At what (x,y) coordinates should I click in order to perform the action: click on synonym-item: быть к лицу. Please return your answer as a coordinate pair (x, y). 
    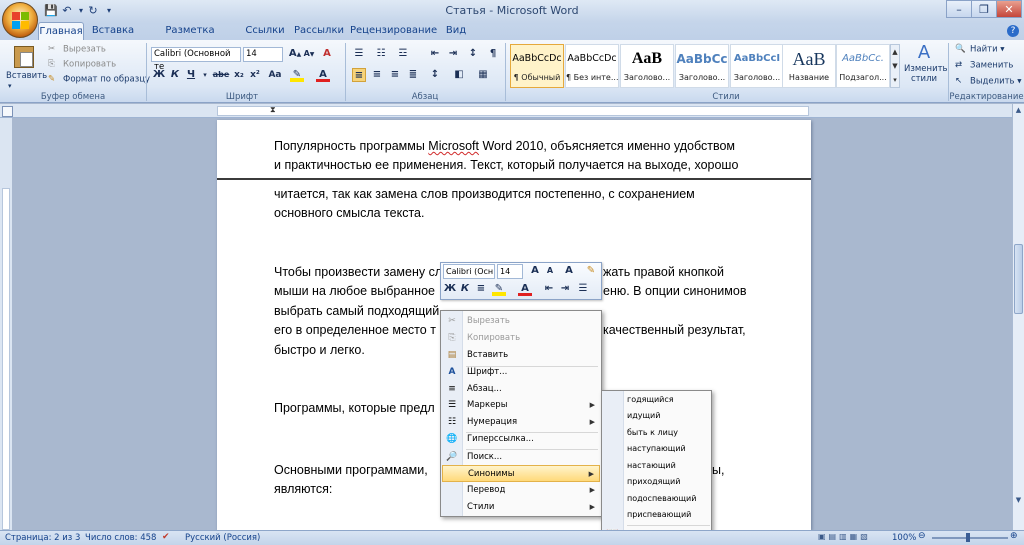
    Looking at the image, I should click on (652, 433).